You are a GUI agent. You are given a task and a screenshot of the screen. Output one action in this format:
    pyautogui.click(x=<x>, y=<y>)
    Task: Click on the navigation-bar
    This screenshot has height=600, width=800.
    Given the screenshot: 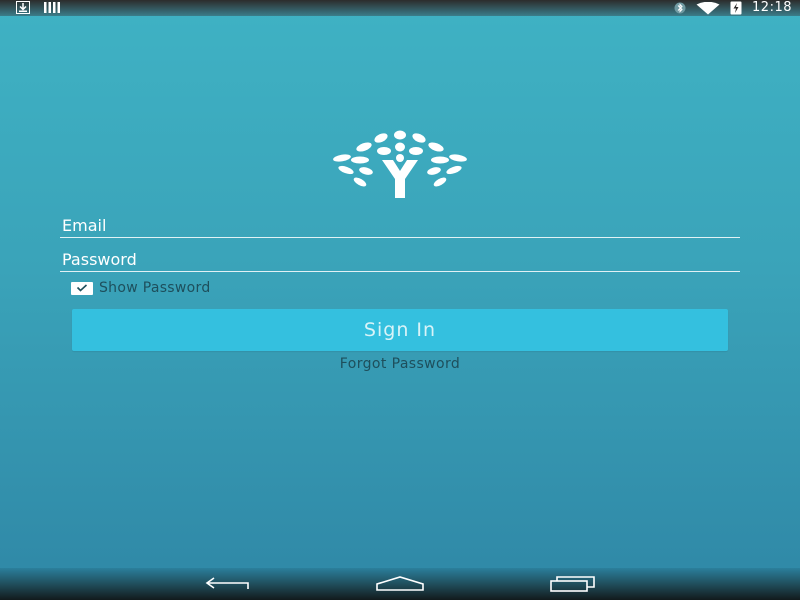 What is the action you would take?
    pyautogui.click(x=400, y=584)
    